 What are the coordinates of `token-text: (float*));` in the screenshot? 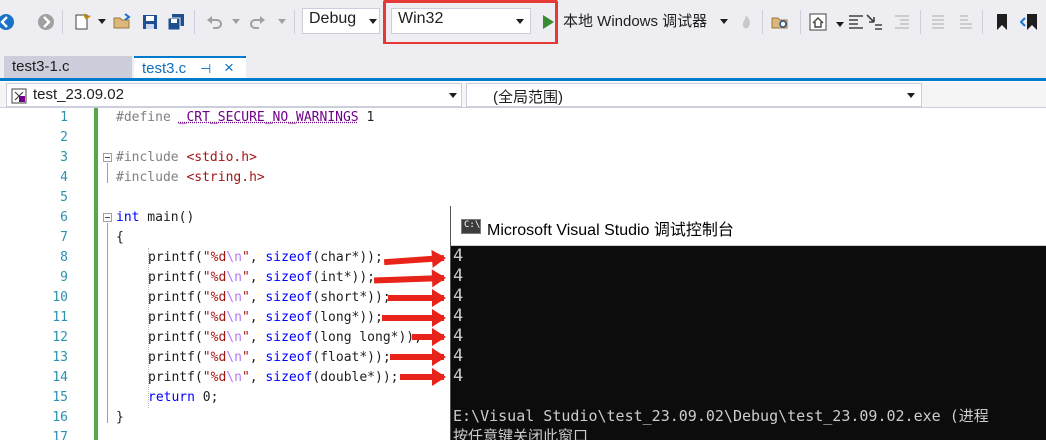 It's located at (351, 357).